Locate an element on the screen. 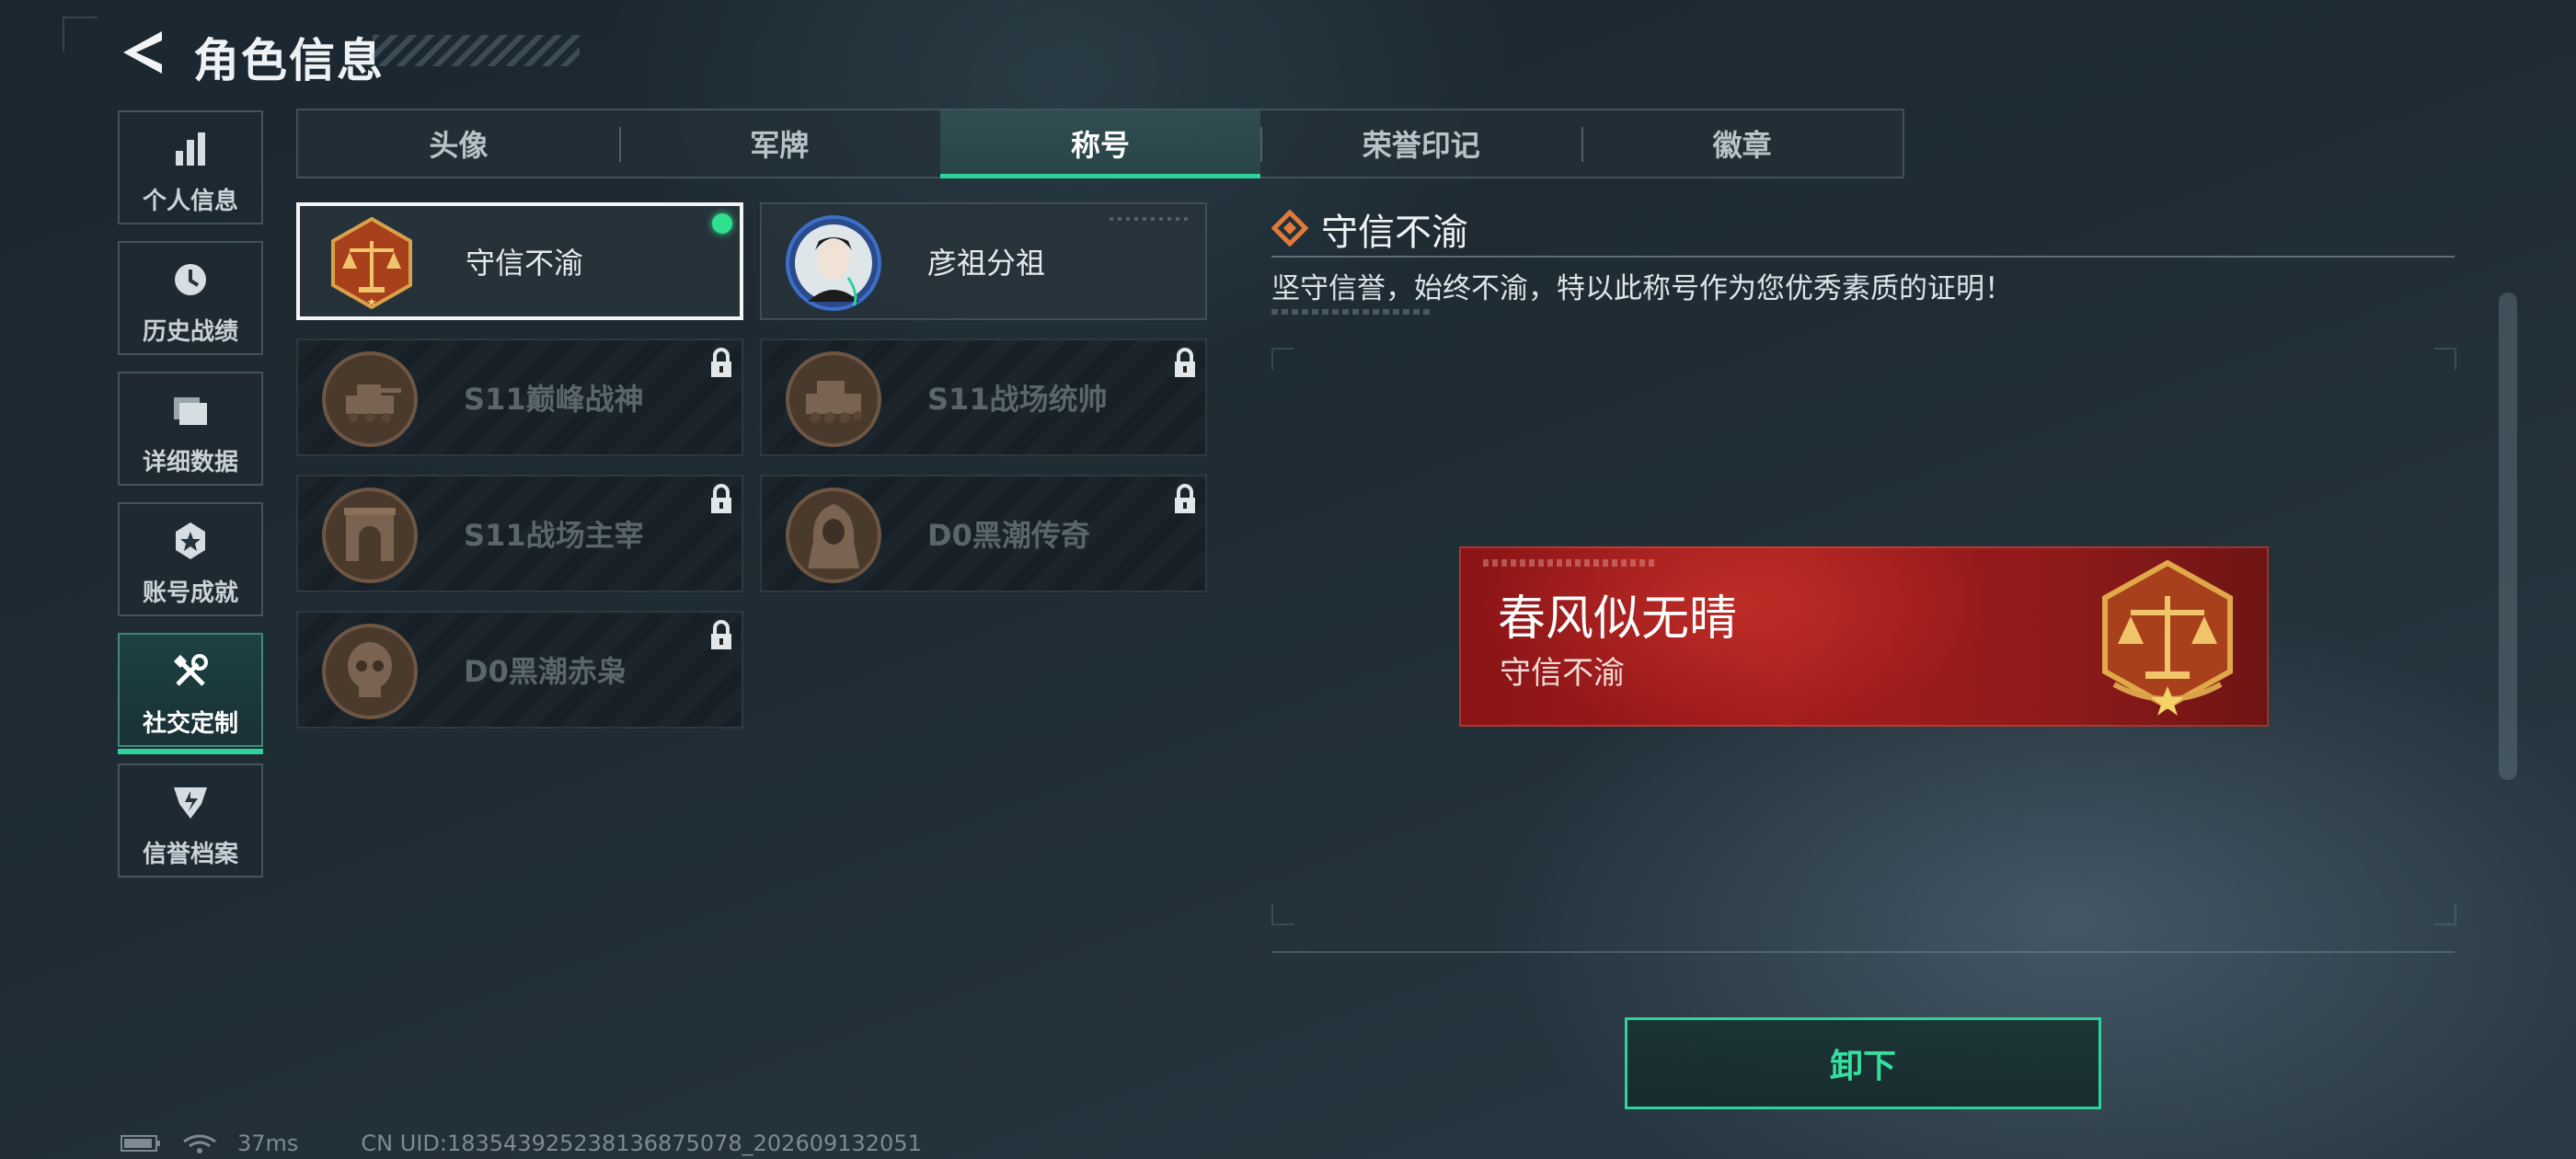  tools-icon is located at coordinates (190, 670).